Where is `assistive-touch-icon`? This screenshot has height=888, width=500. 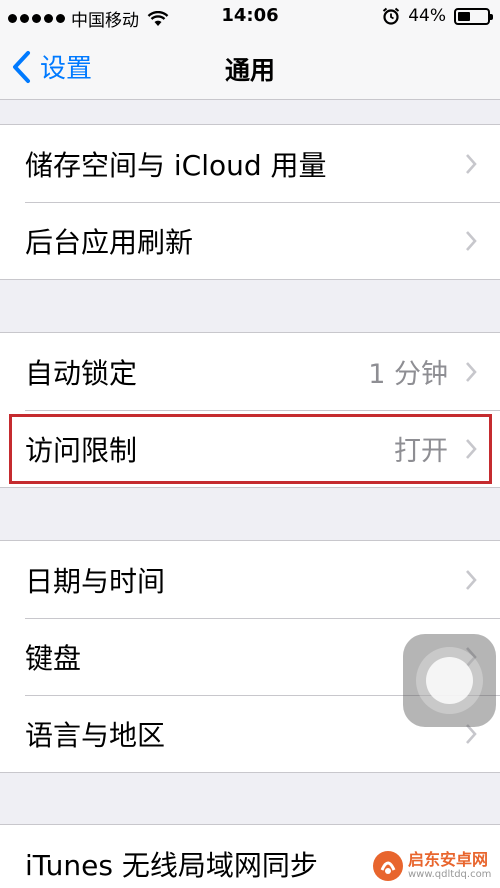
assistive-touch-icon is located at coordinates (449, 680).